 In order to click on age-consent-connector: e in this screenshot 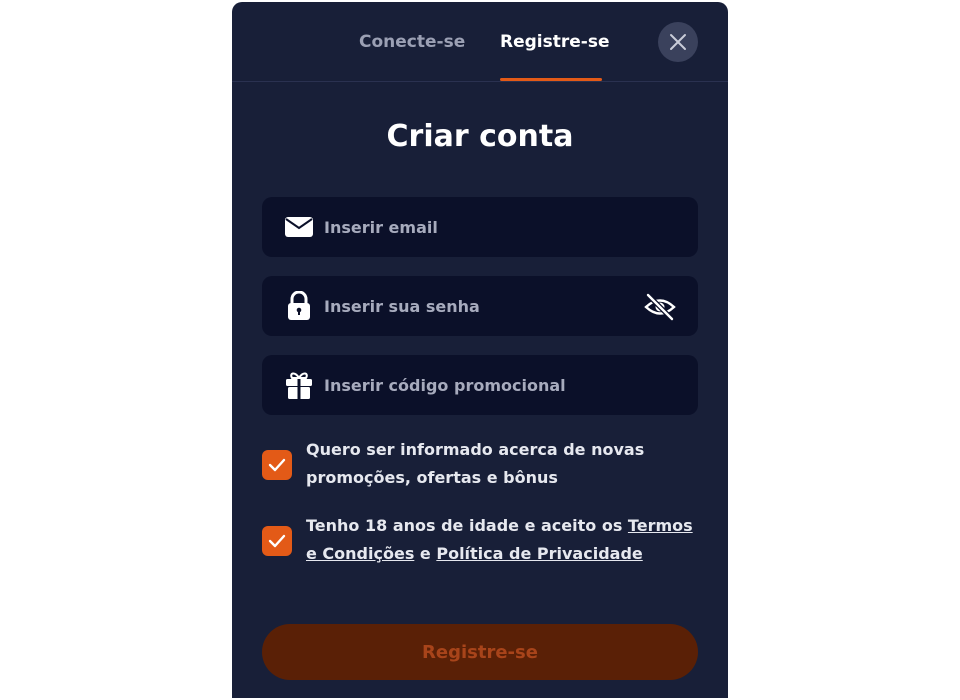, I will do `click(425, 553)`.